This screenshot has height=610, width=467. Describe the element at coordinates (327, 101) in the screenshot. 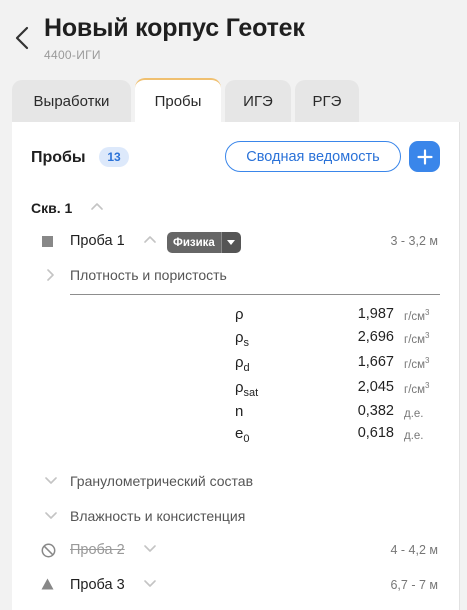

I see `tab-rge: РГЭ` at that location.